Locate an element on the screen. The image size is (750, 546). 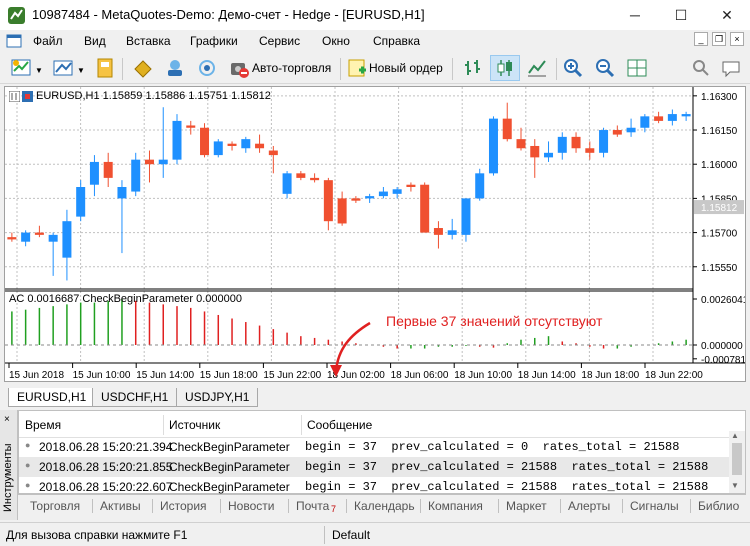
chat-icon is located at coordinates (731, 68).